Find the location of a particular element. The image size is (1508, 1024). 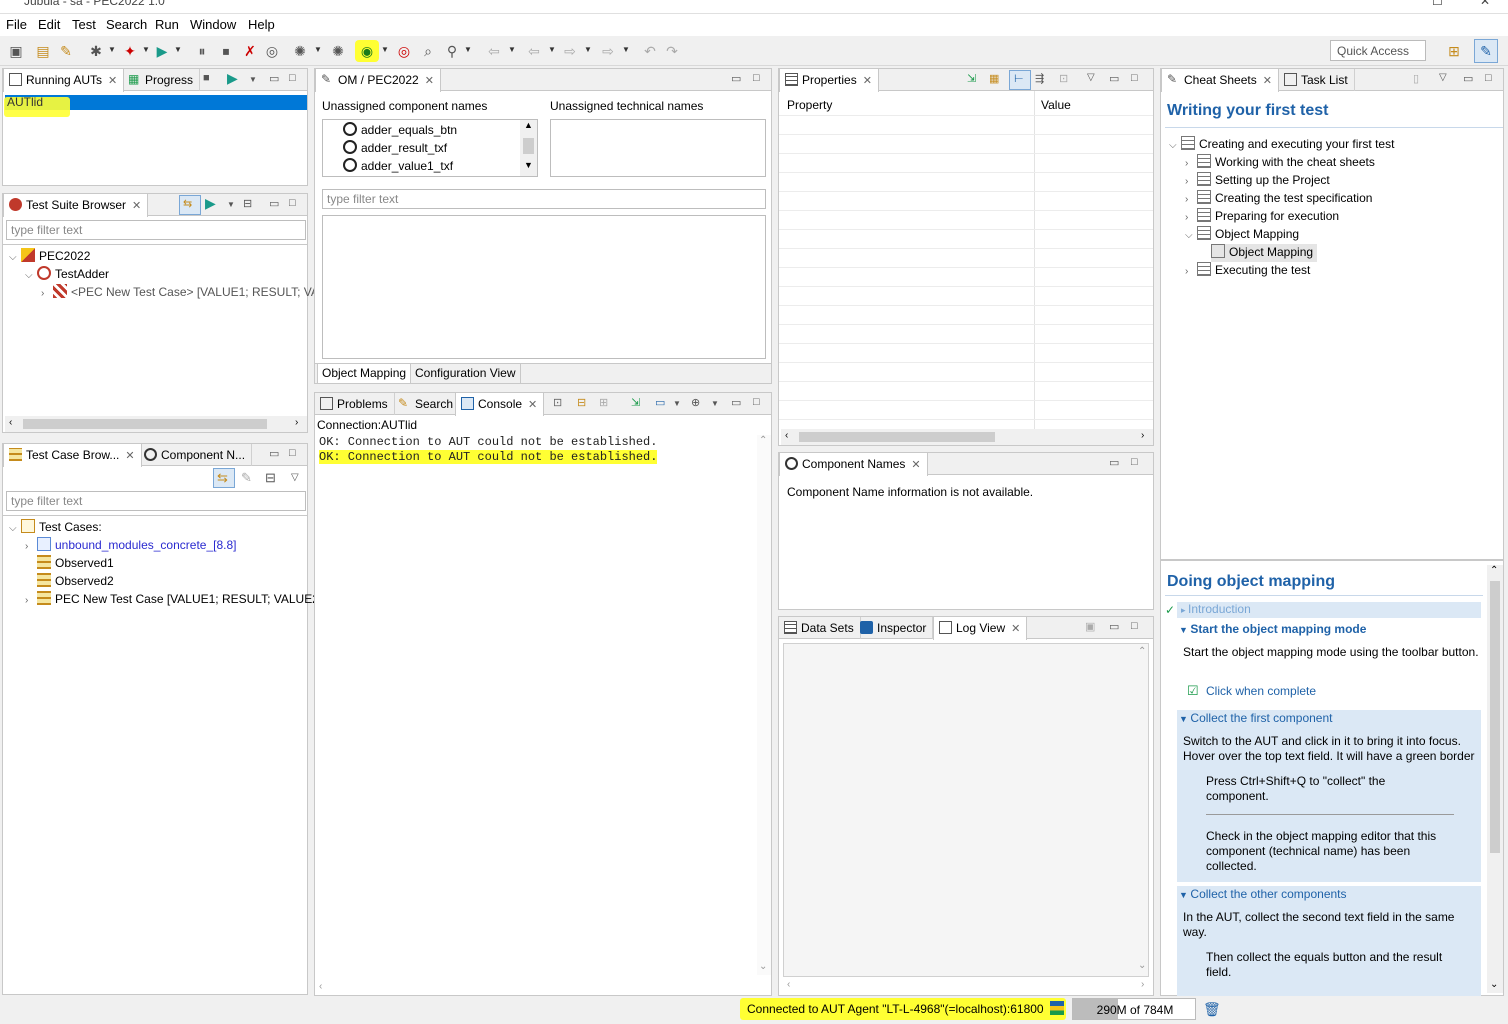

list-item: adder_value1_txf is located at coordinates (398, 167).